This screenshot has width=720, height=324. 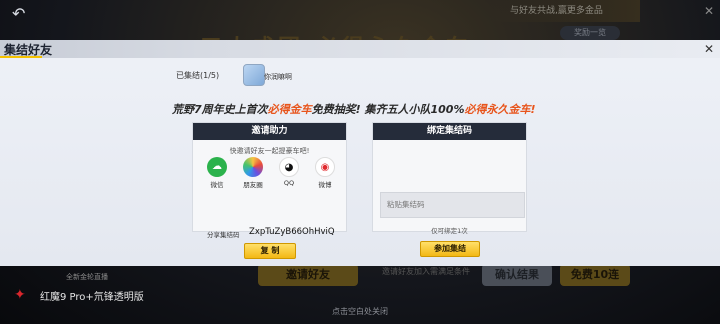 I want to click on share-label: 朋友圈, so click(x=253, y=185).